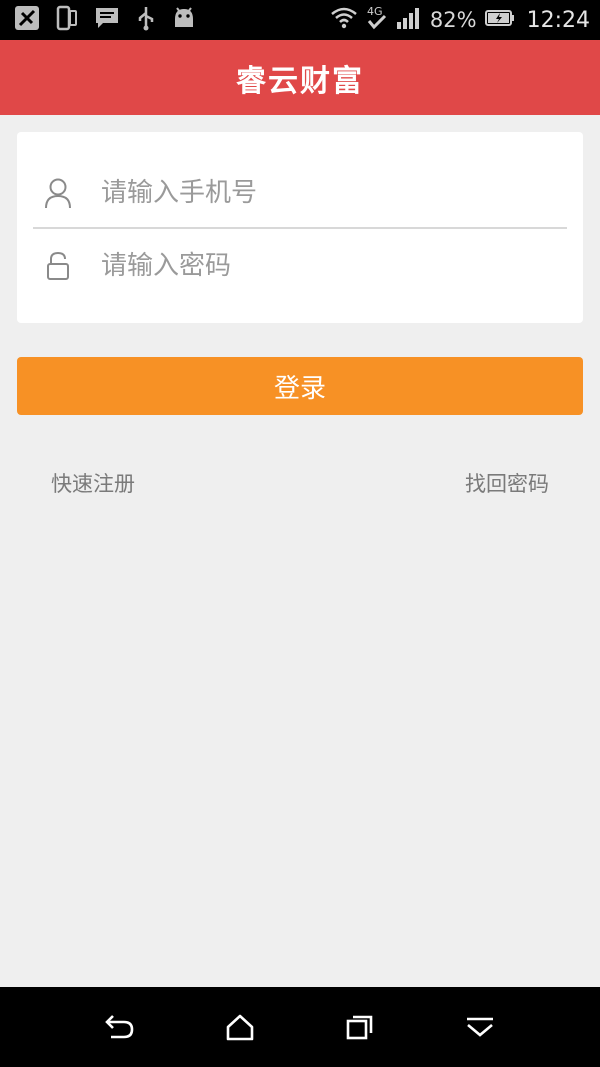 The height and width of the screenshot is (1067, 600). Describe the element at coordinates (360, 1027) in the screenshot. I see `recent-apps-icon` at that location.